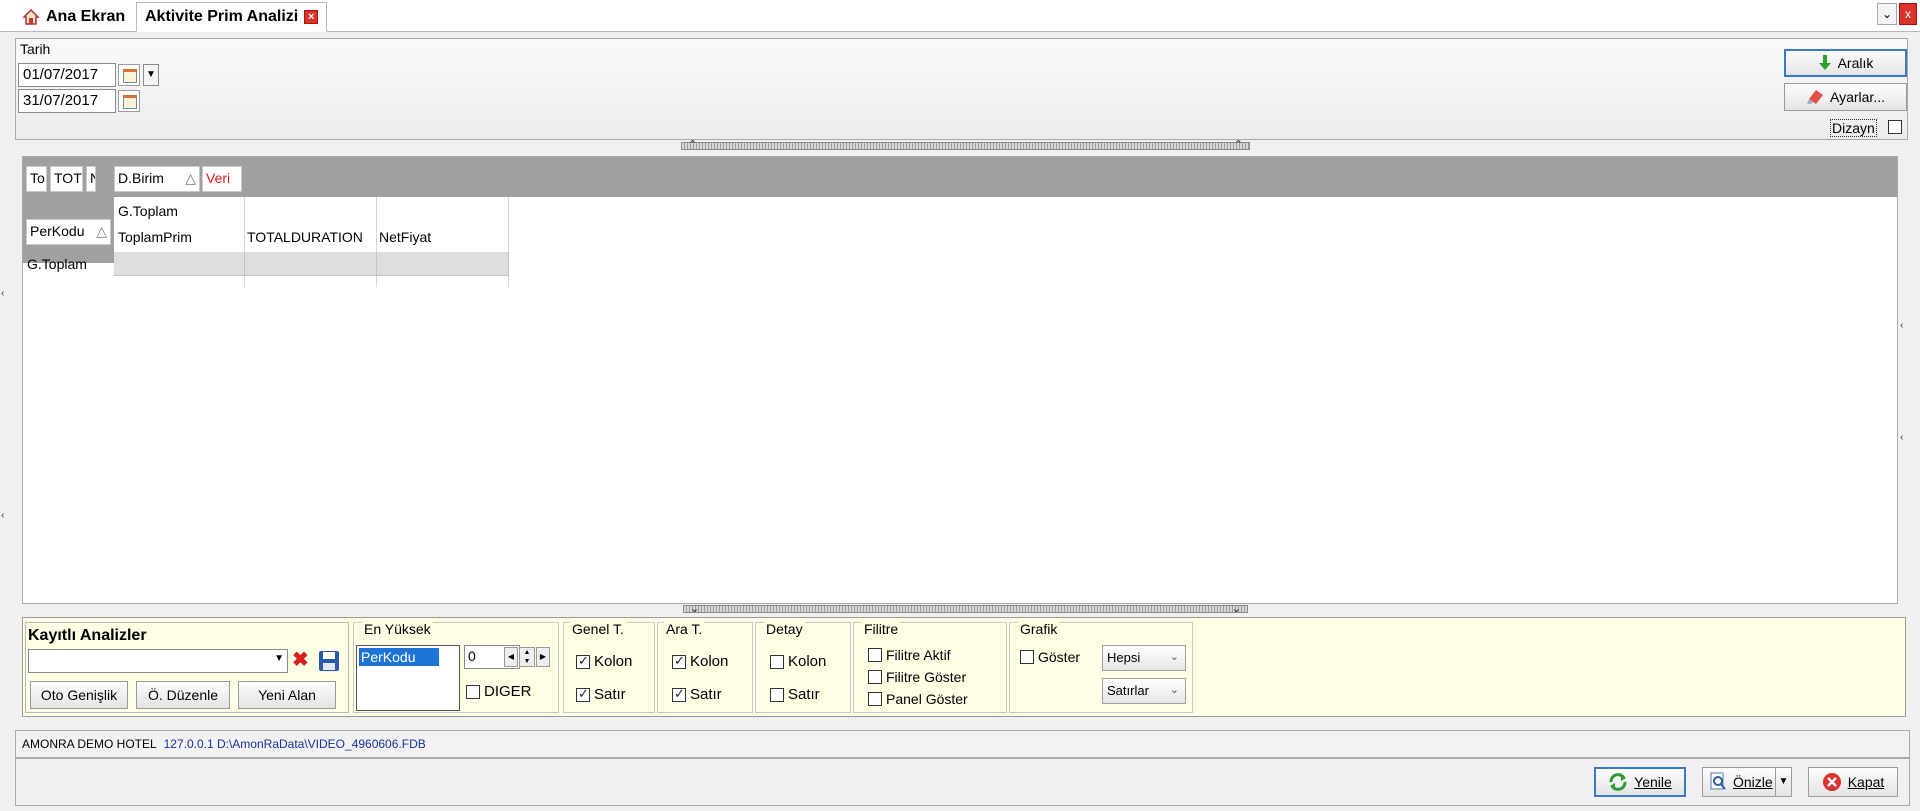 Image resolution: width=1920 pixels, height=811 pixels. What do you see at coordinates (960, 177) in the screenshot?
I see `pivot-filter-area: To TOT N D.Birim △ Veri` at bounding box center [960, 177].